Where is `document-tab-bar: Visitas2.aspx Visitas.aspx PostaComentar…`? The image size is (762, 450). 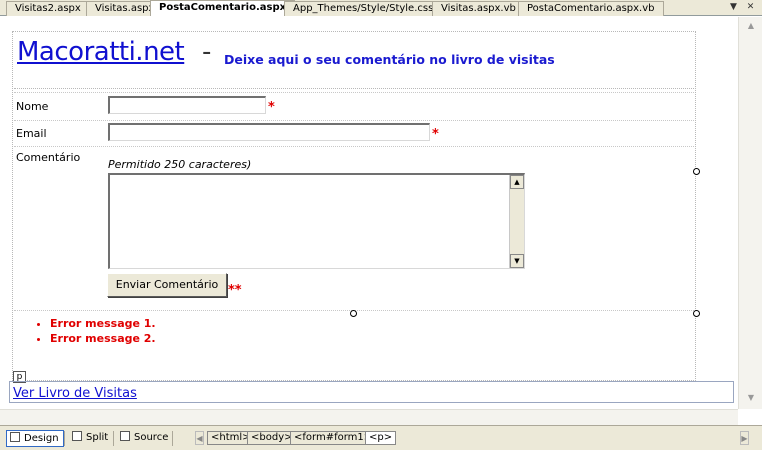 document-tab-bar: Visitas2.aspx Visitas.aspx PostaComentar… is located at coordinates (381, 8).